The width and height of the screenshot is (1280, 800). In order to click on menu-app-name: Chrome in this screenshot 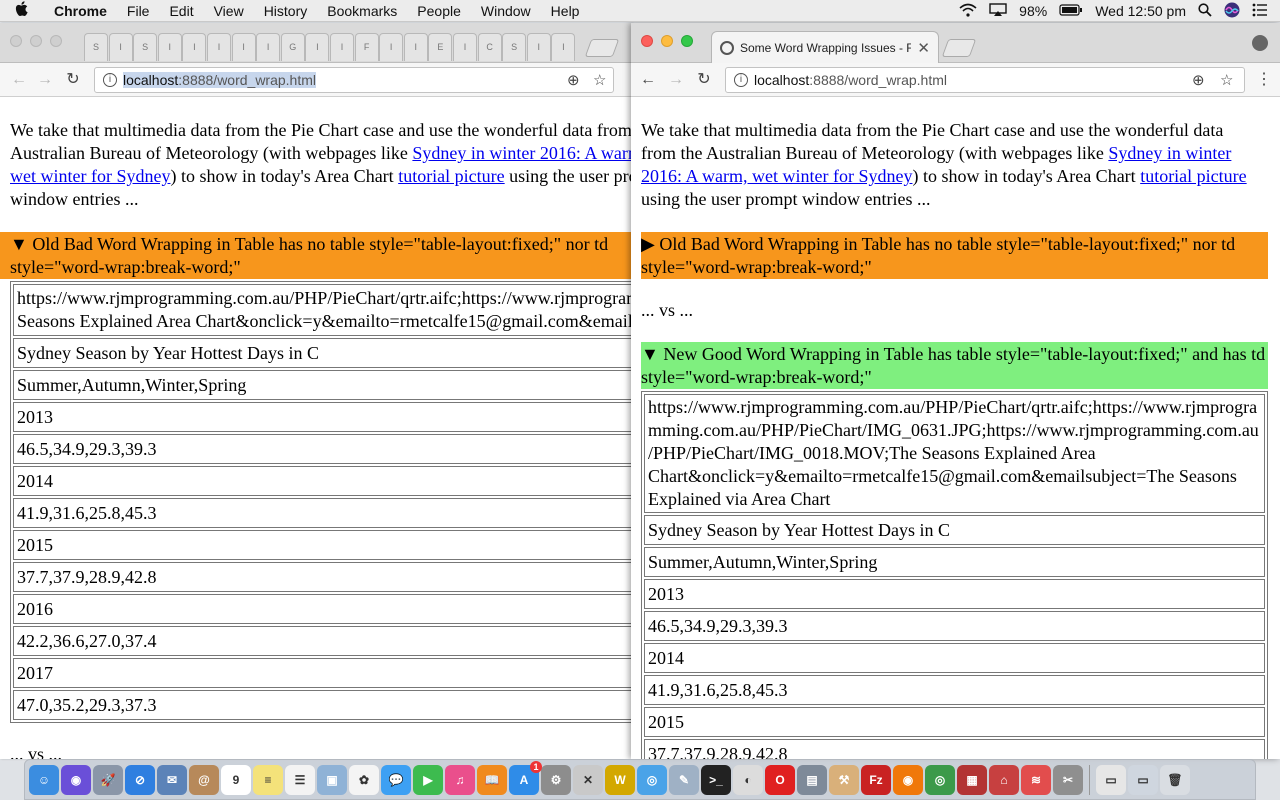, I will do `click(80, 11)`.